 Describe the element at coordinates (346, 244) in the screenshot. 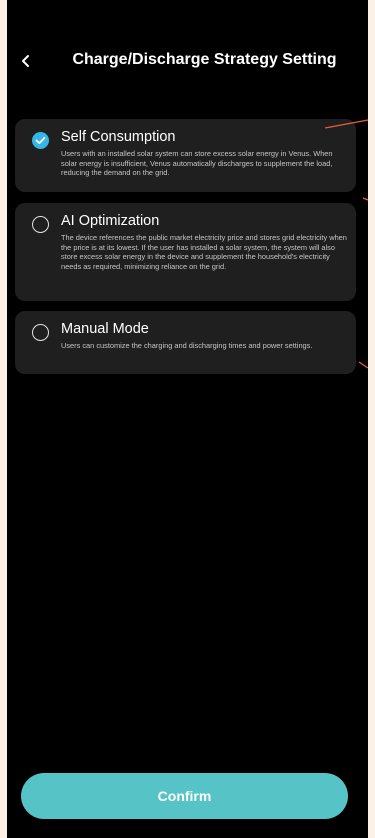

I see `annotation-lines` at that location.